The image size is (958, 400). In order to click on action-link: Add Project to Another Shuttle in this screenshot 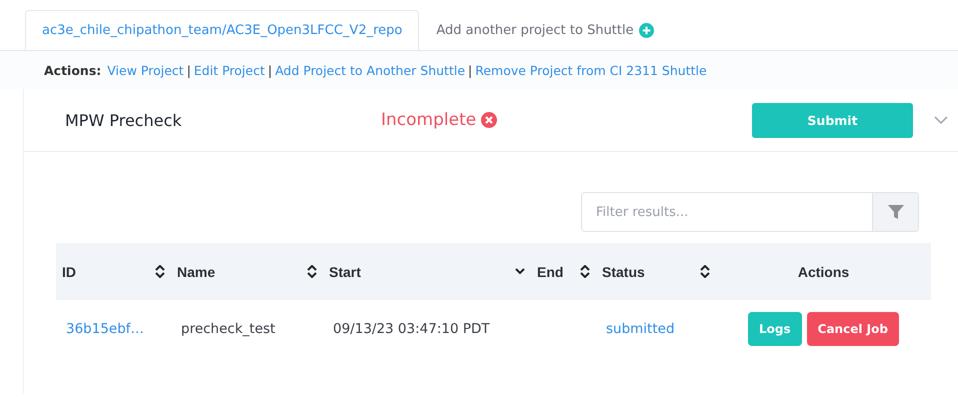, I will do `click(370, 70)`.